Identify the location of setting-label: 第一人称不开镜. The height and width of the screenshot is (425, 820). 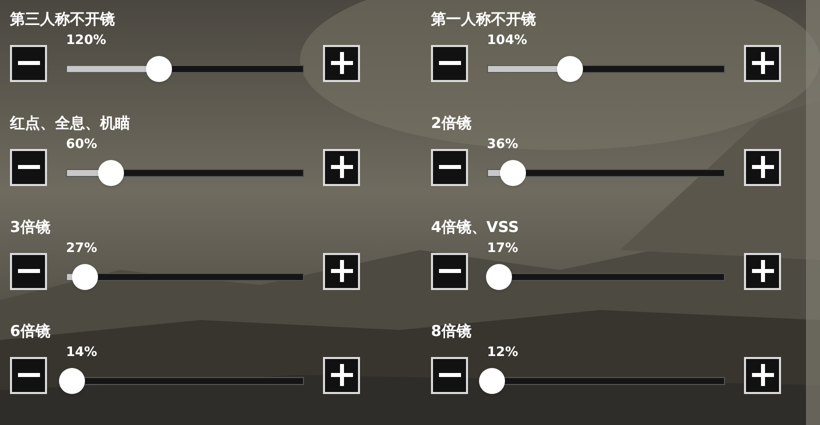
(483, 19).